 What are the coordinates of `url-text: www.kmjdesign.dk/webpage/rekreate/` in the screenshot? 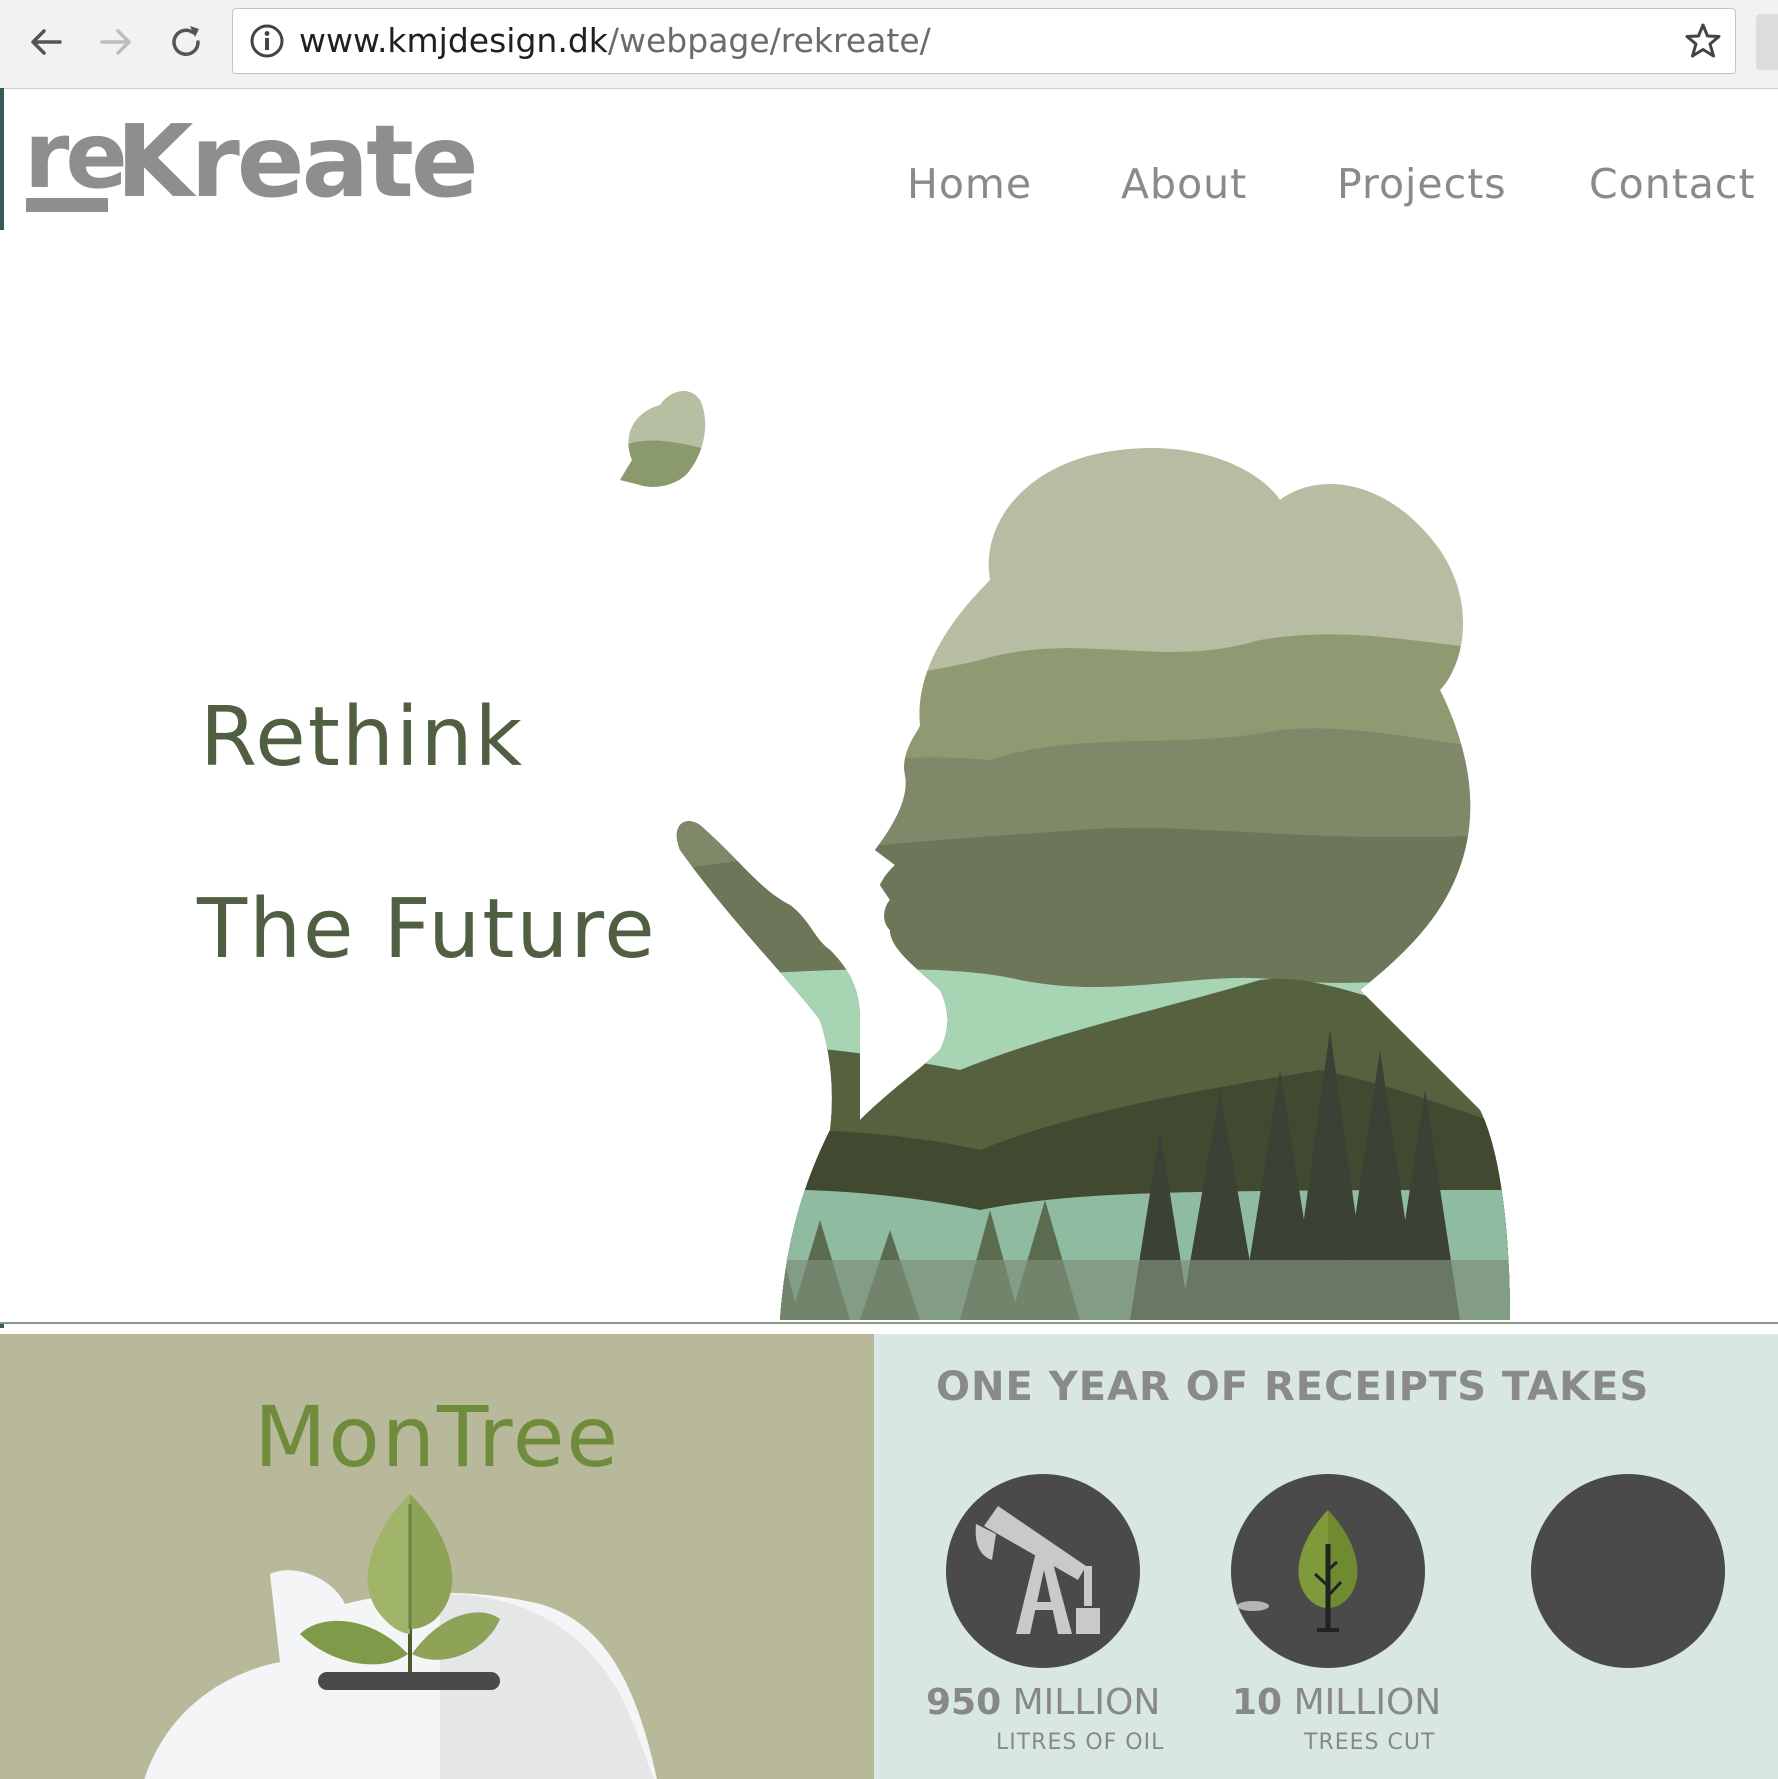 It's located at (615, 41).